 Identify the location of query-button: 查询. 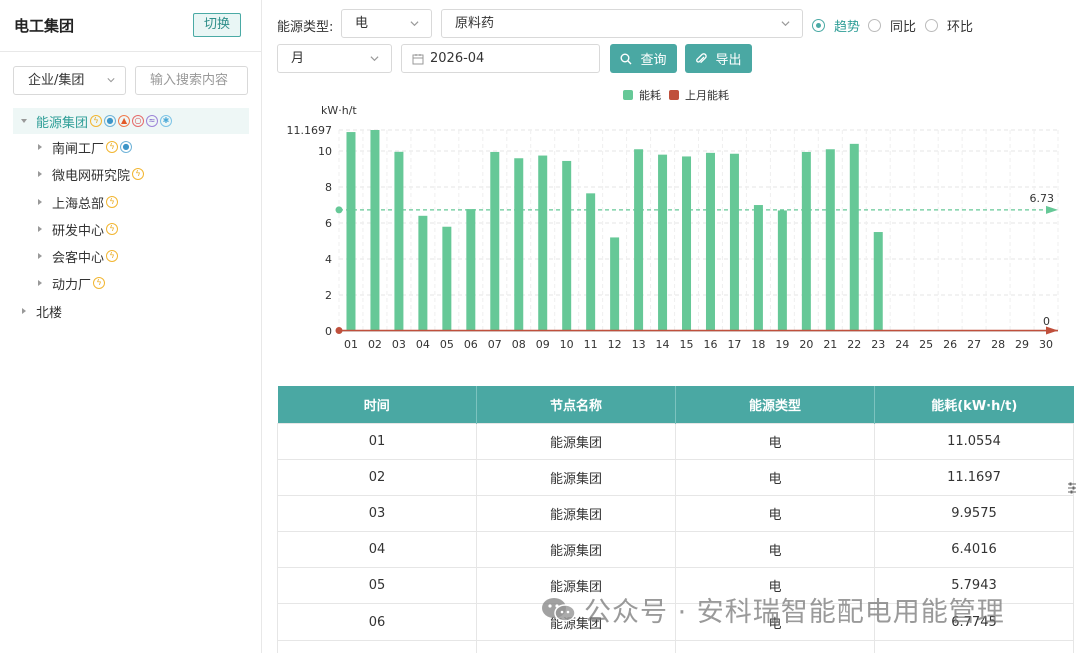
(643, 58).